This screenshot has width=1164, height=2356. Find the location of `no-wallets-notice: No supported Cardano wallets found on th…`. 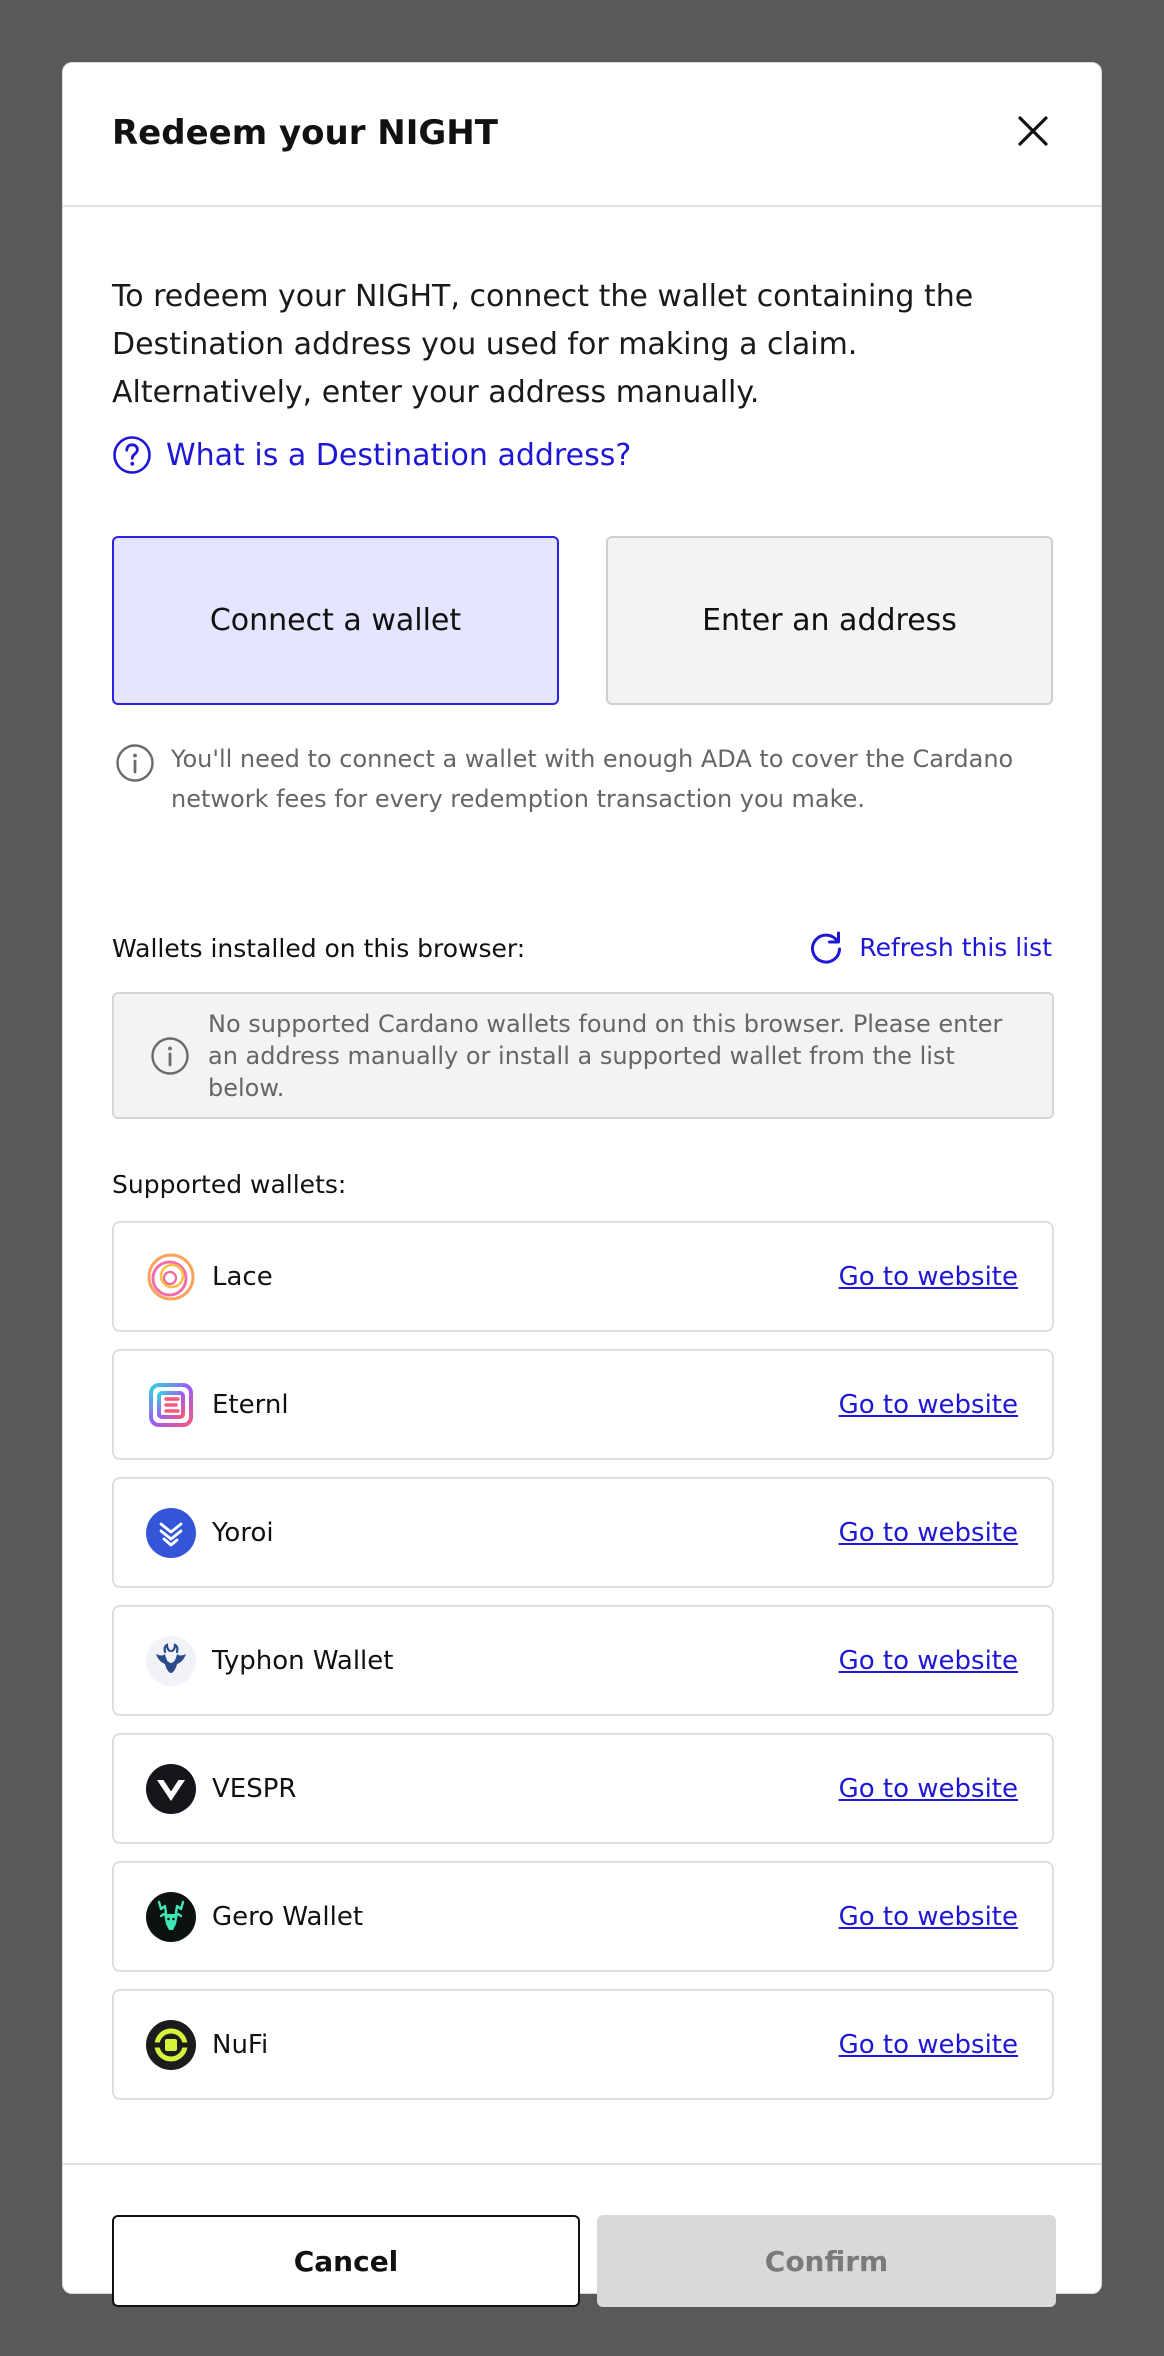

no-wallets-notice: No supported Cardano wallets found on th… is located at coordinates (583, 1055).